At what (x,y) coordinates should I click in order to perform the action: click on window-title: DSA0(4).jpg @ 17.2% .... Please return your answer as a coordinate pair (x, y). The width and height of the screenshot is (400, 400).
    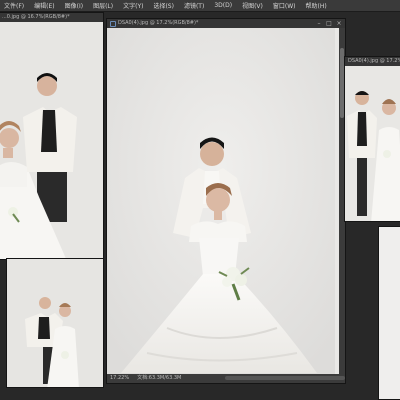
    Looking at the image, I should click on (374, 61).